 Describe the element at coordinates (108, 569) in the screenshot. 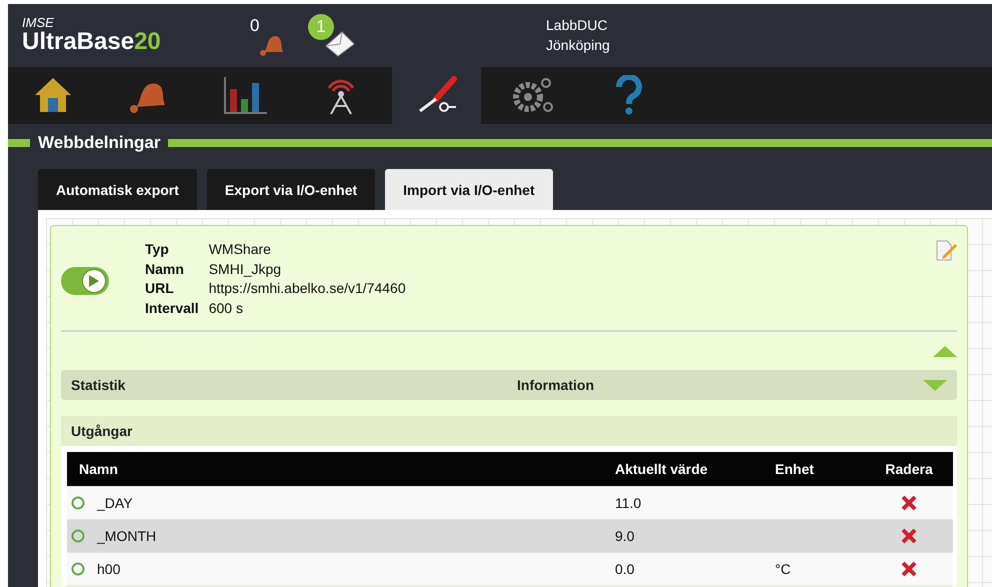

I see `table-cell: h00` at that location.